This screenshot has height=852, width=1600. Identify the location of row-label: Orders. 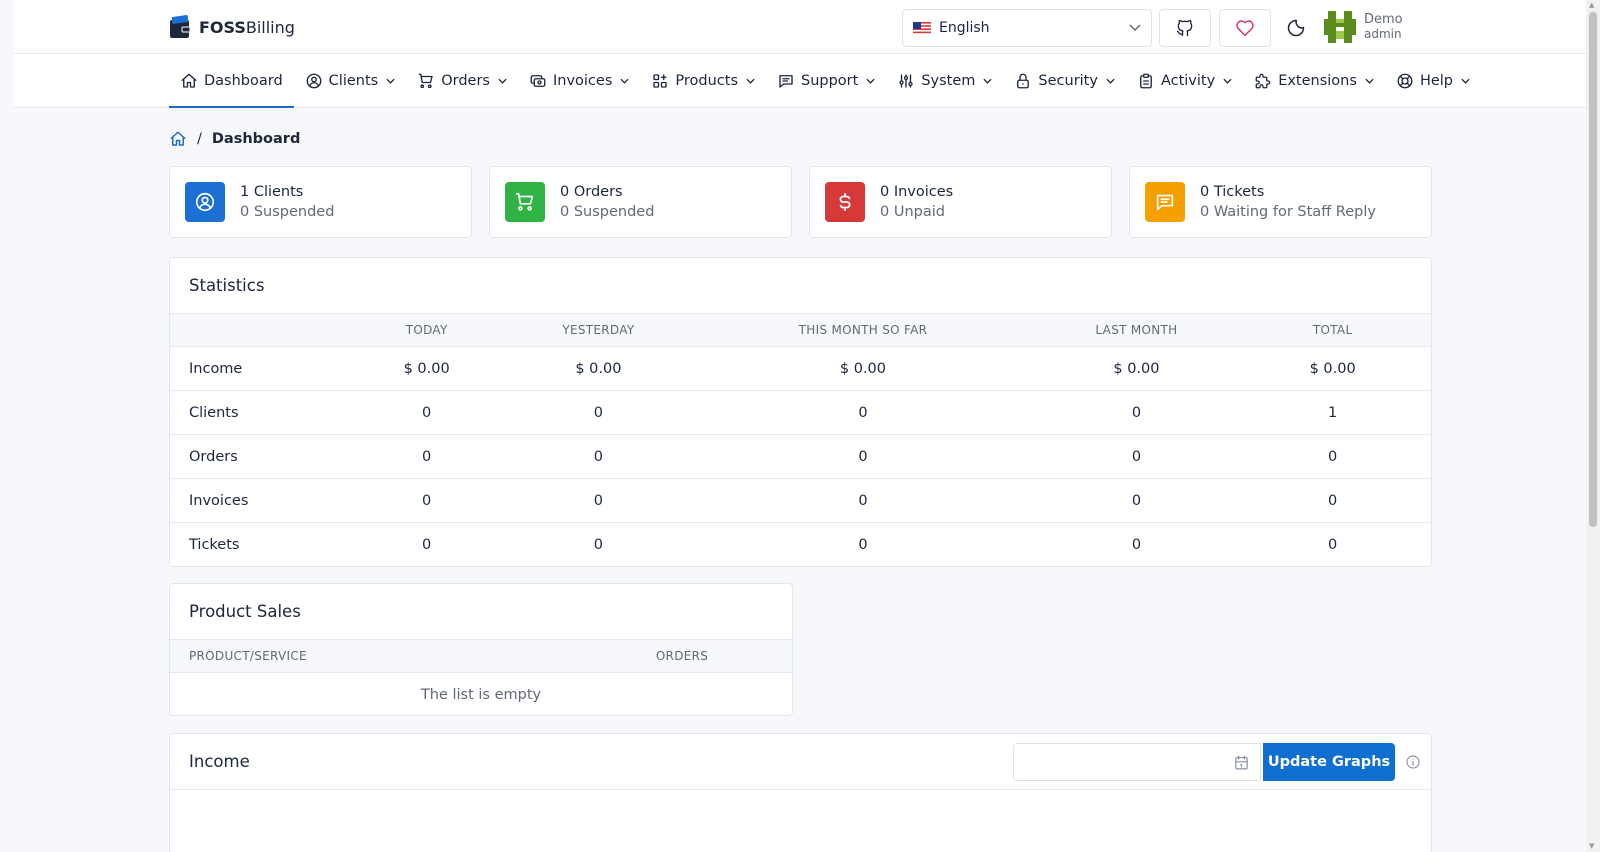
(257, 456).